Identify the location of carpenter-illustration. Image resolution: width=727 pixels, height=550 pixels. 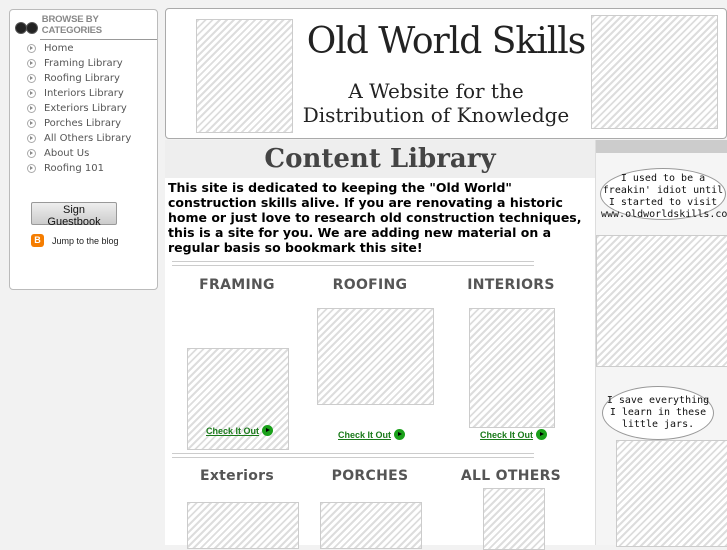
(654, 72).